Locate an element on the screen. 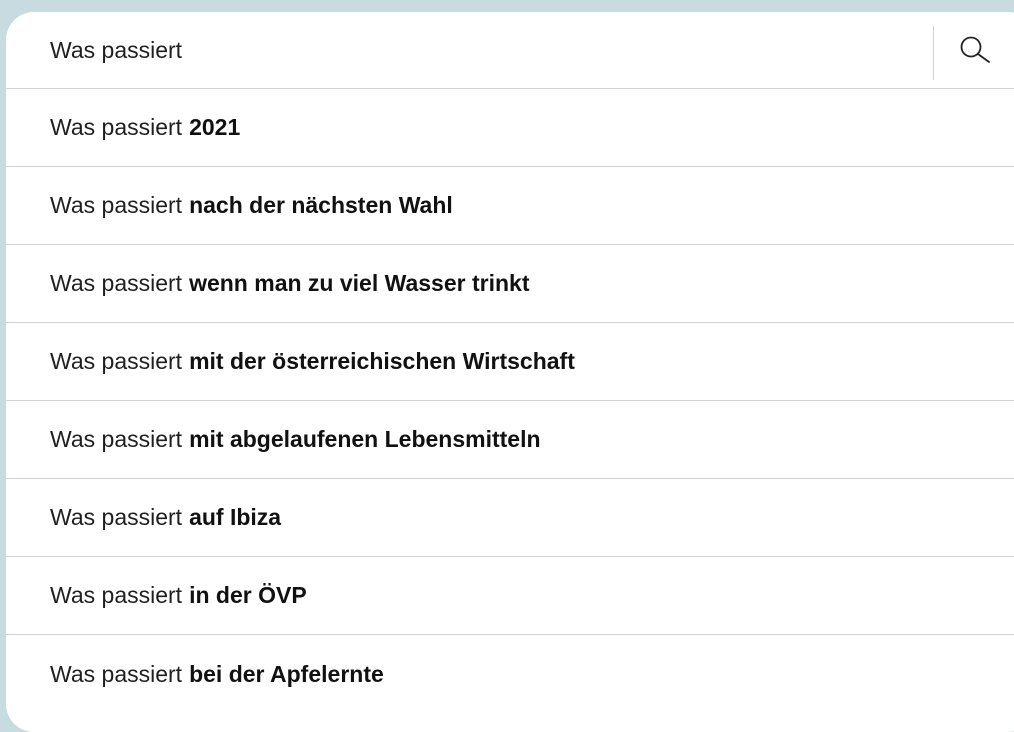 The height and width of the screenshot is (732, 1014). suggestion-completion: wenn man zu viel Wasser trinkt is located at coordinates (359, 283).